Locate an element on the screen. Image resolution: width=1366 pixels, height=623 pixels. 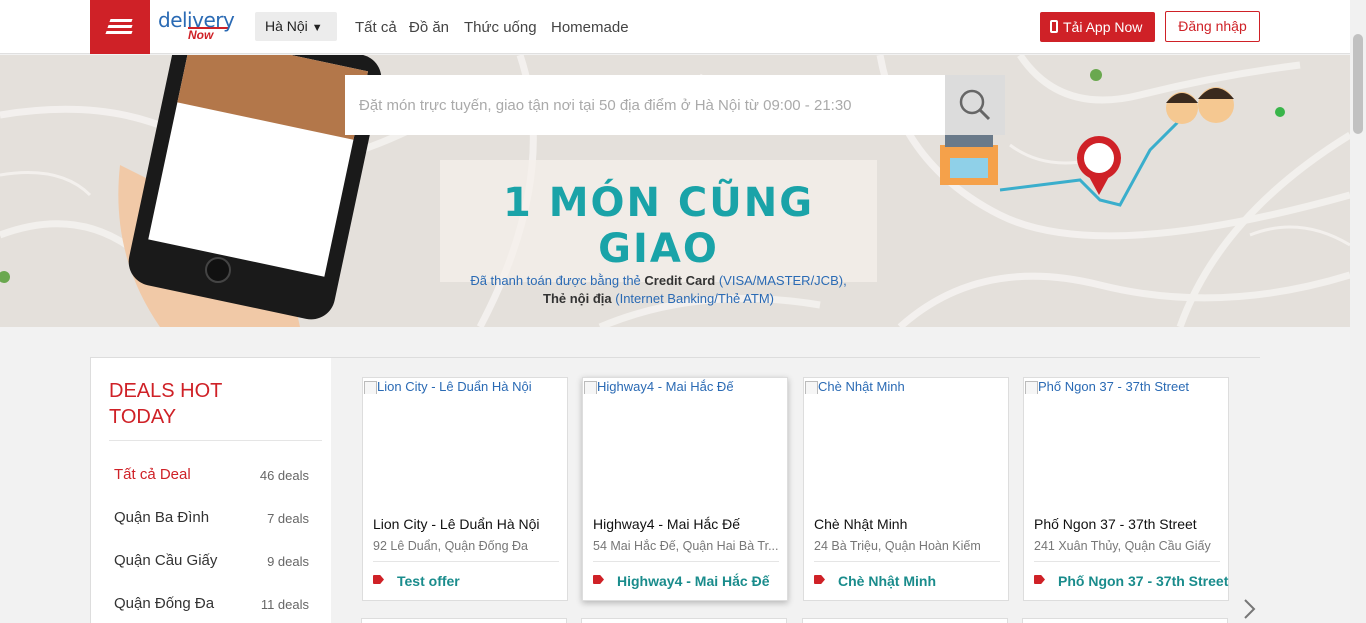
deal-address: 24 Bà Triệu, Quận Hoàn Kiếm is located at coordinates (897, 546).